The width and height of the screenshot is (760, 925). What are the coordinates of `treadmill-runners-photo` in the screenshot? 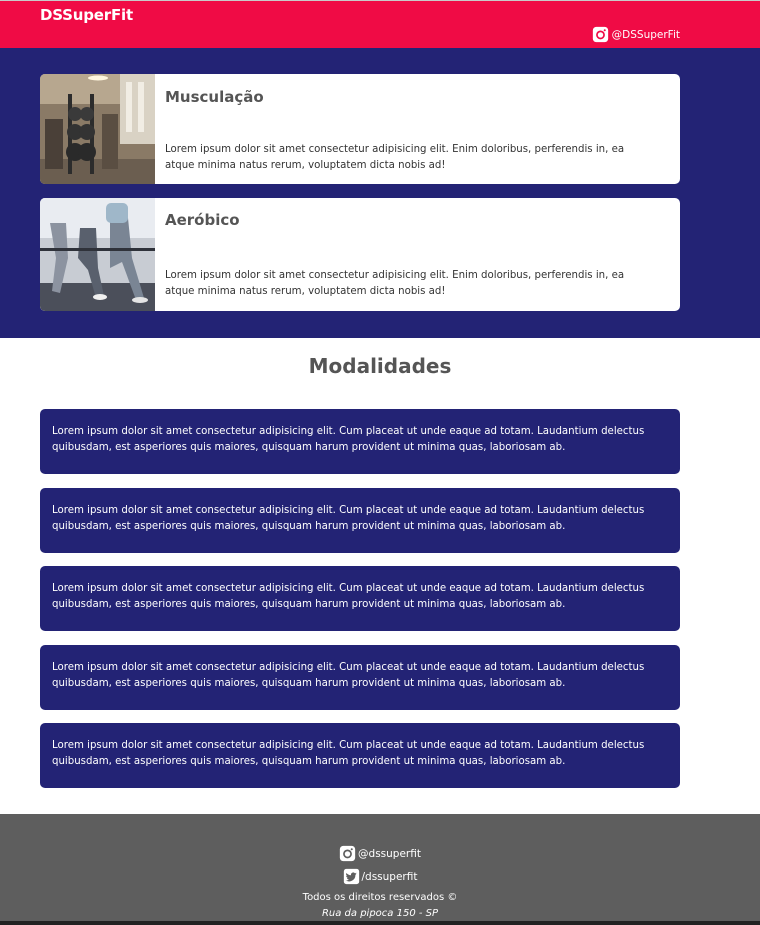 It's located at (97, 254).